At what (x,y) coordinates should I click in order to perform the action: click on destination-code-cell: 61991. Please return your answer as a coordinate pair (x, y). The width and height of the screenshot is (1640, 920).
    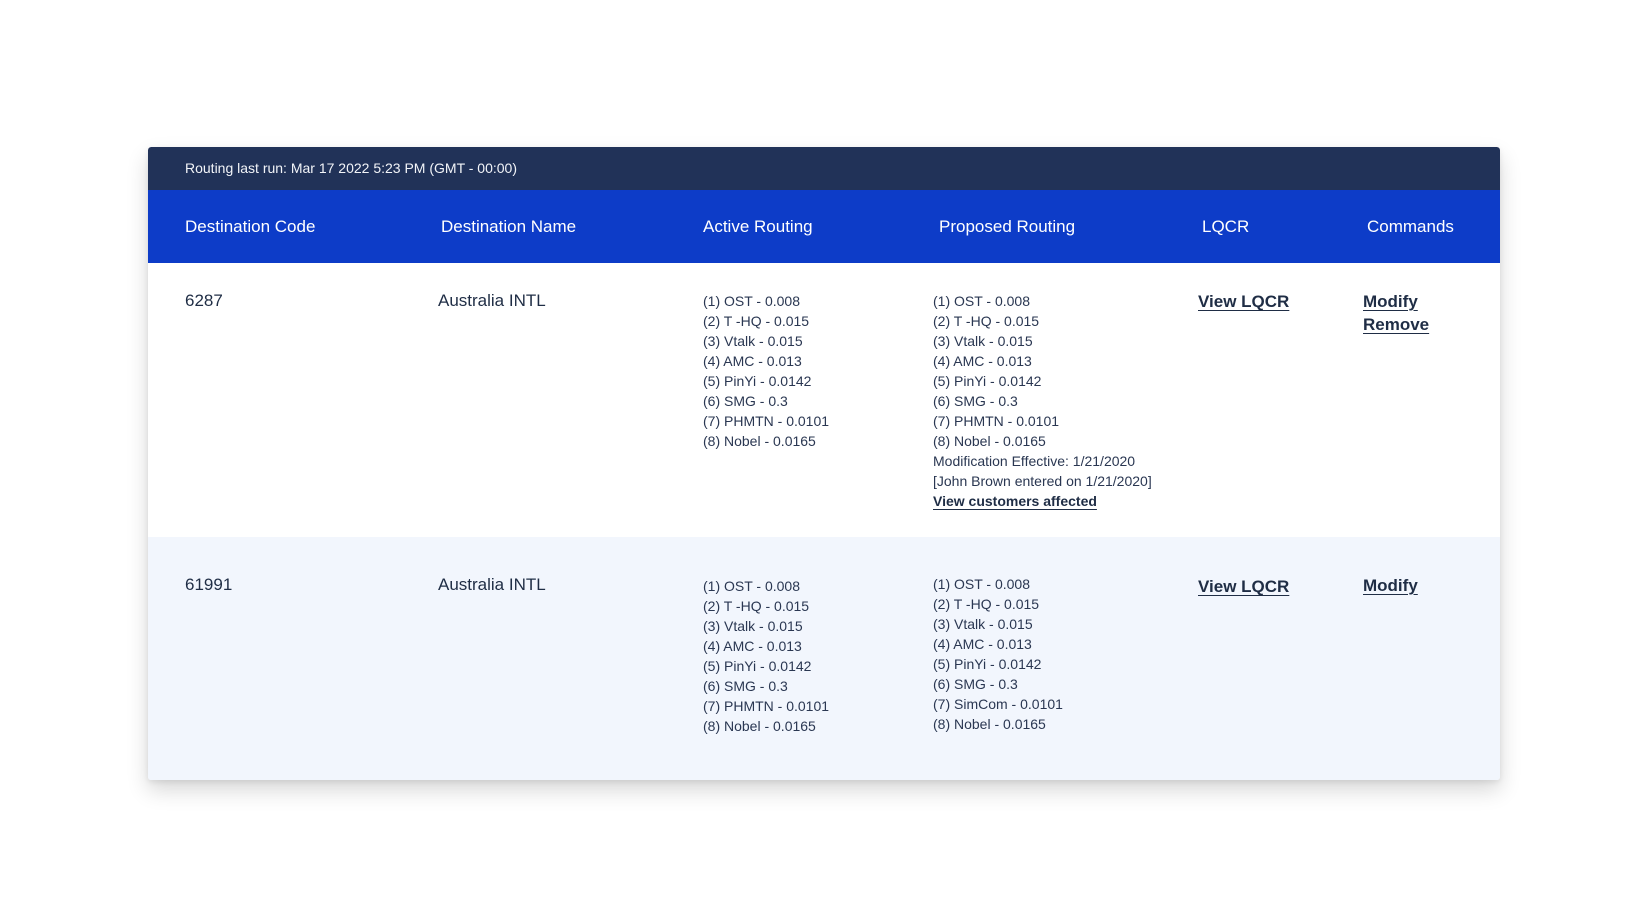
    Looking at the image, I should click on (209, 584).